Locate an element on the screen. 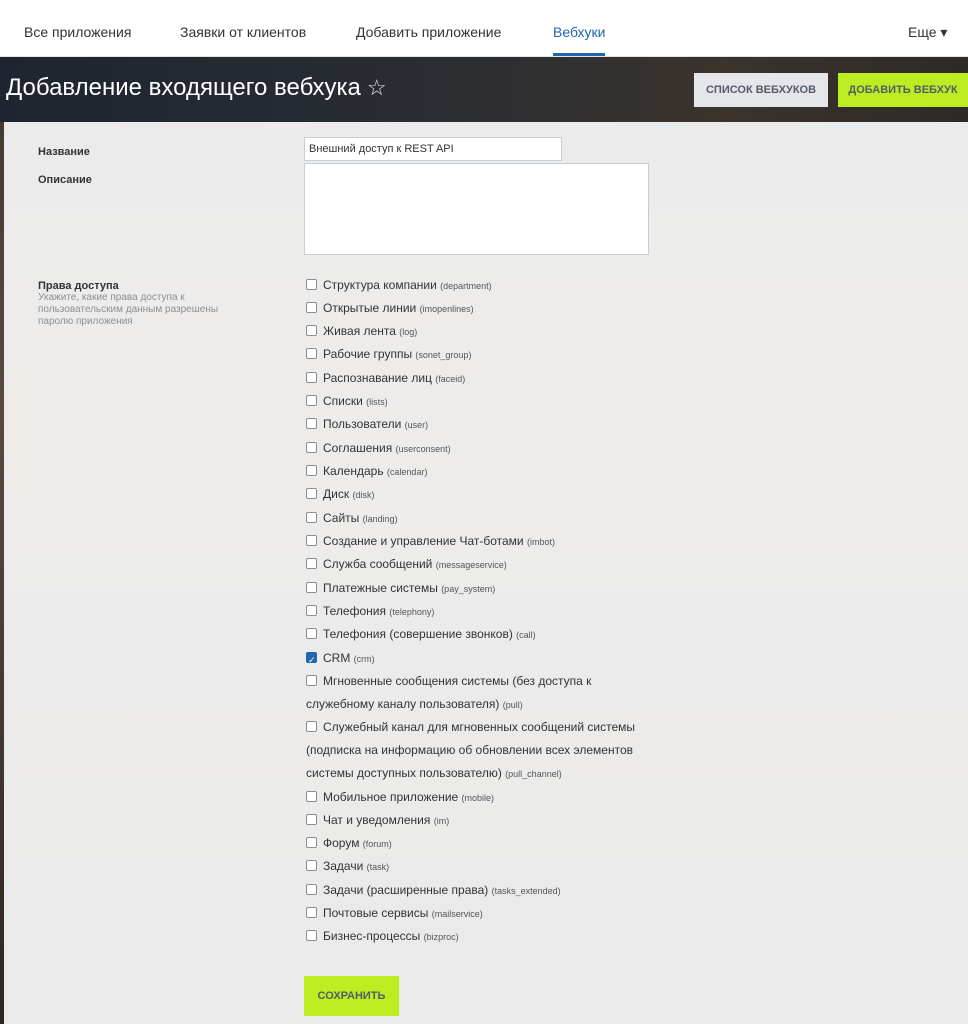  permission-item: Платежные системы (pay_system) is located at coordinates (476, 589).